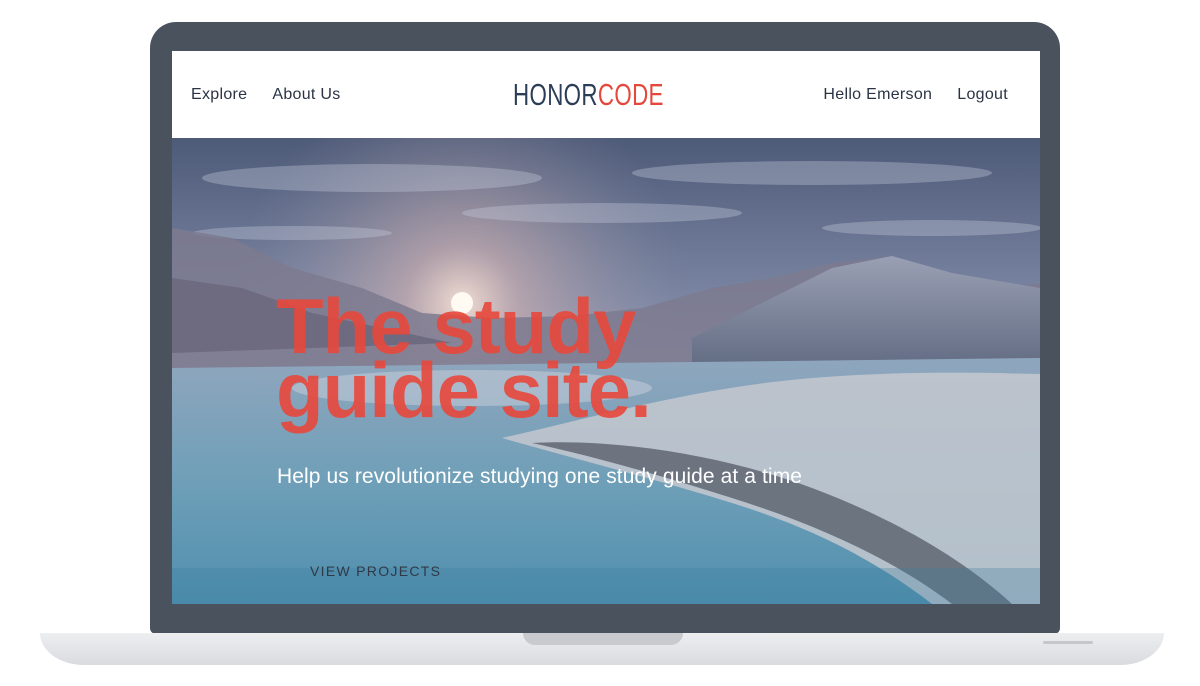 The height and width of the screenshot is (686, 1200). I want to click on nav-link-logout: Logout, so click(982, 95).